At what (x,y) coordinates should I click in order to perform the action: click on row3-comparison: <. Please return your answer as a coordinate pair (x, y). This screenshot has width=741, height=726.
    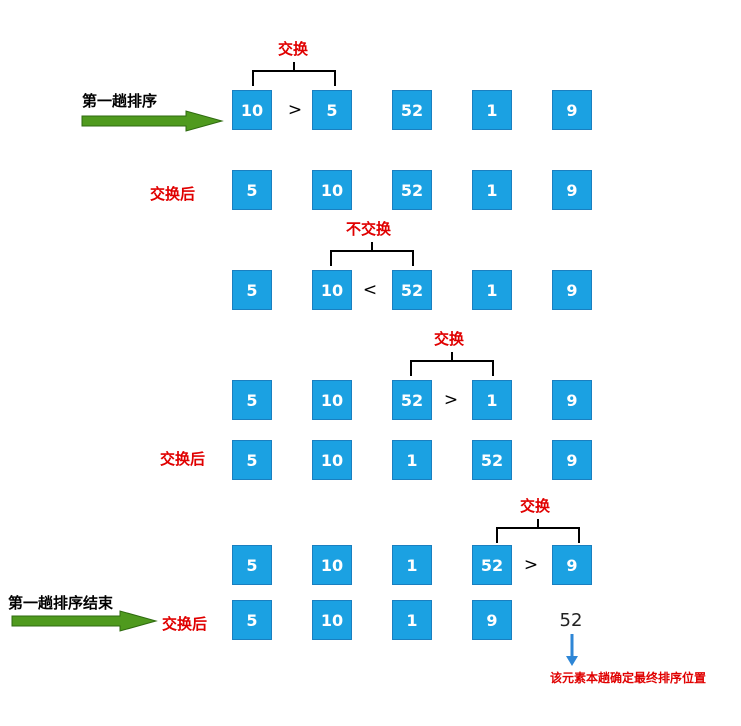
    Looking at the image, I should click on (370, 290).